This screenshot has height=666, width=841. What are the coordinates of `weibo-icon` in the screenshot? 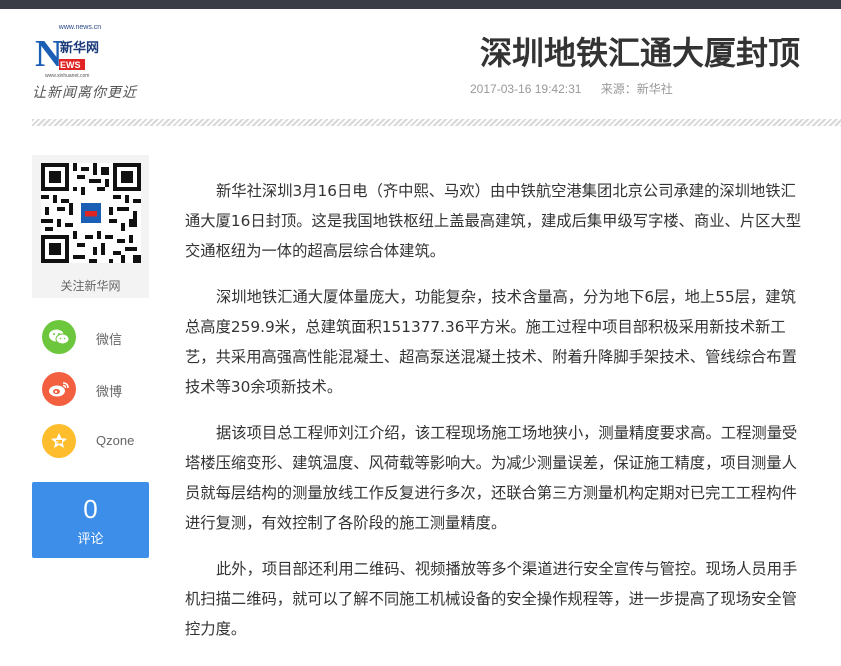 It's located at (59, 389).